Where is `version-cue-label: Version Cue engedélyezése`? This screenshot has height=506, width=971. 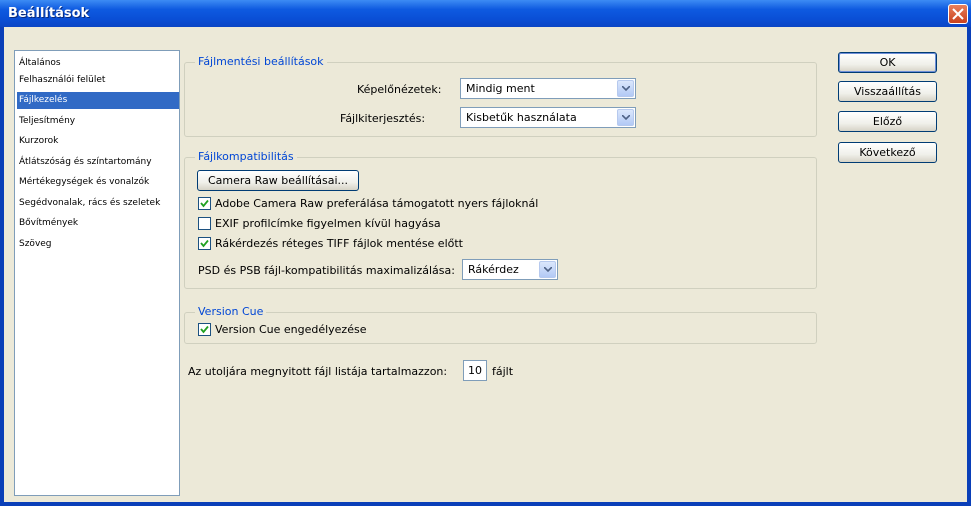 version-cue-label: Version Cue engedélyezése is located at coordinates (291, 329).